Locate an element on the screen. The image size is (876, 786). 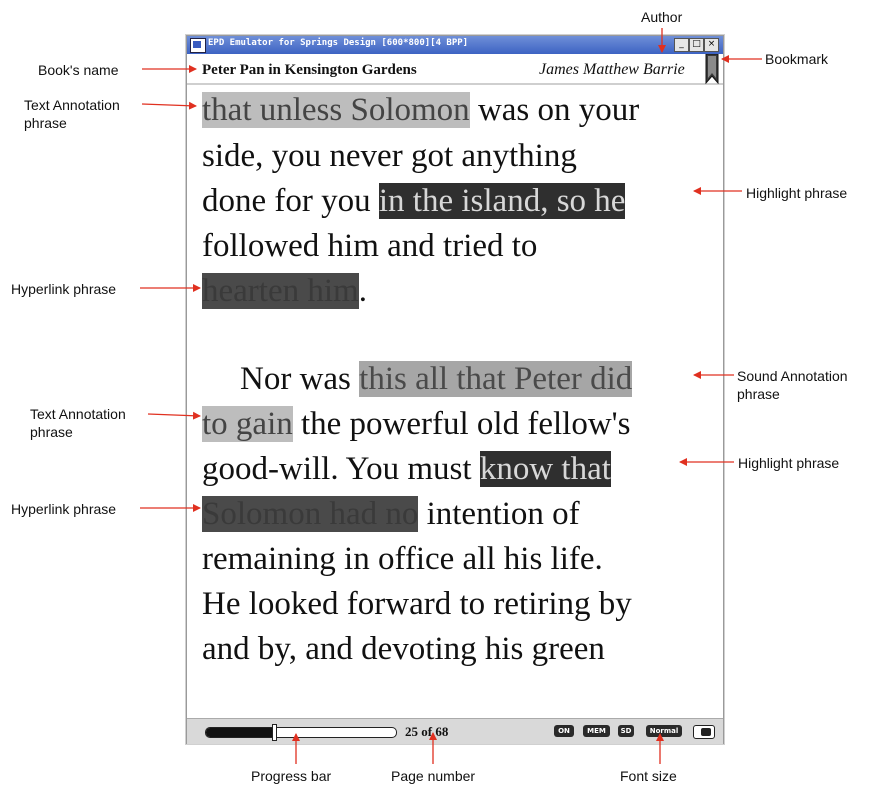
text-line: and by, and devoting his green is located at coordinates (403, 649).